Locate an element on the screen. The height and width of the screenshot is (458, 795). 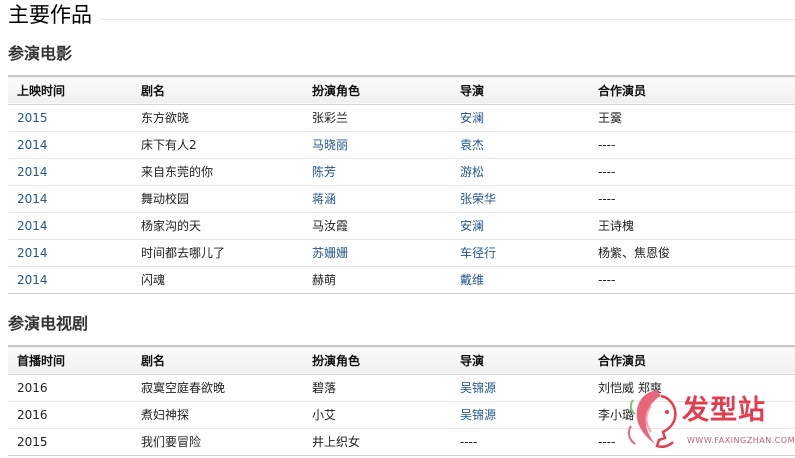
role-name: 赫萌 is located at coordinates (324, 280).